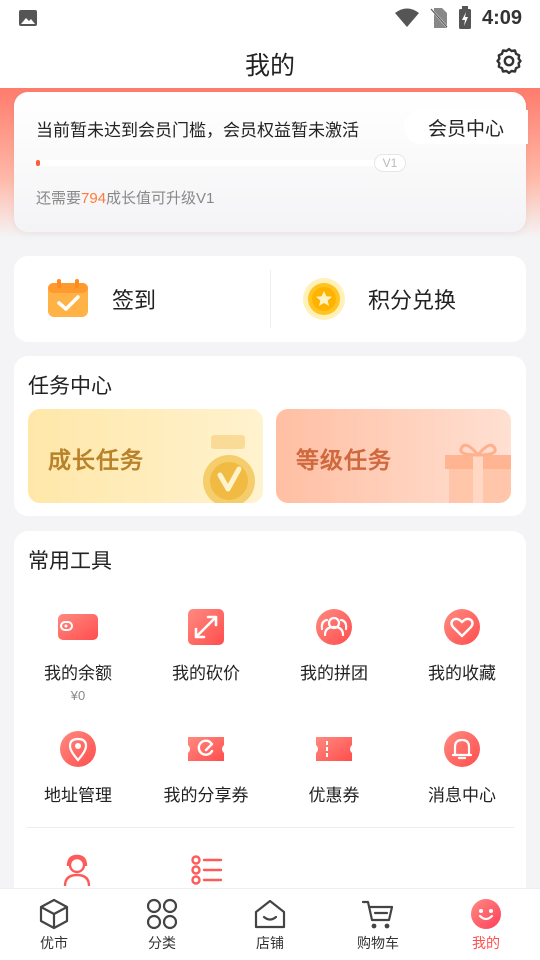 This screenshot has height=960, width=540. Describe the element at coordinates (206, 767) in the screenshot. I see `tool-share-coupon: 我的分享券` at that location.